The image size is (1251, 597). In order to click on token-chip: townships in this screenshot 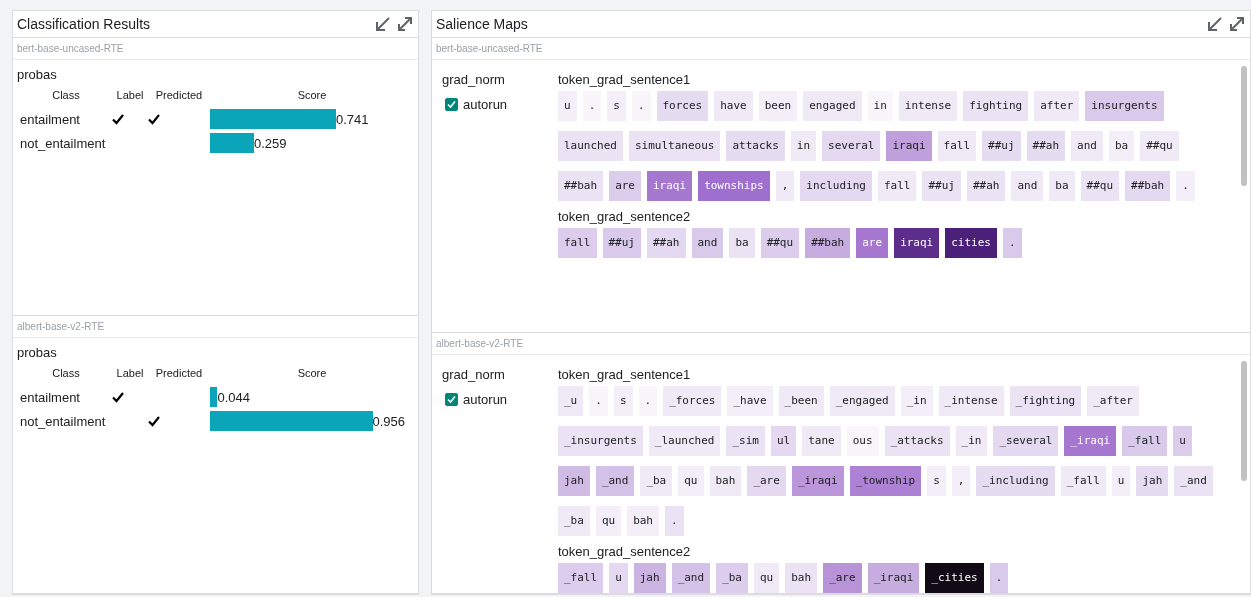, I will do `click(734, 186)`.